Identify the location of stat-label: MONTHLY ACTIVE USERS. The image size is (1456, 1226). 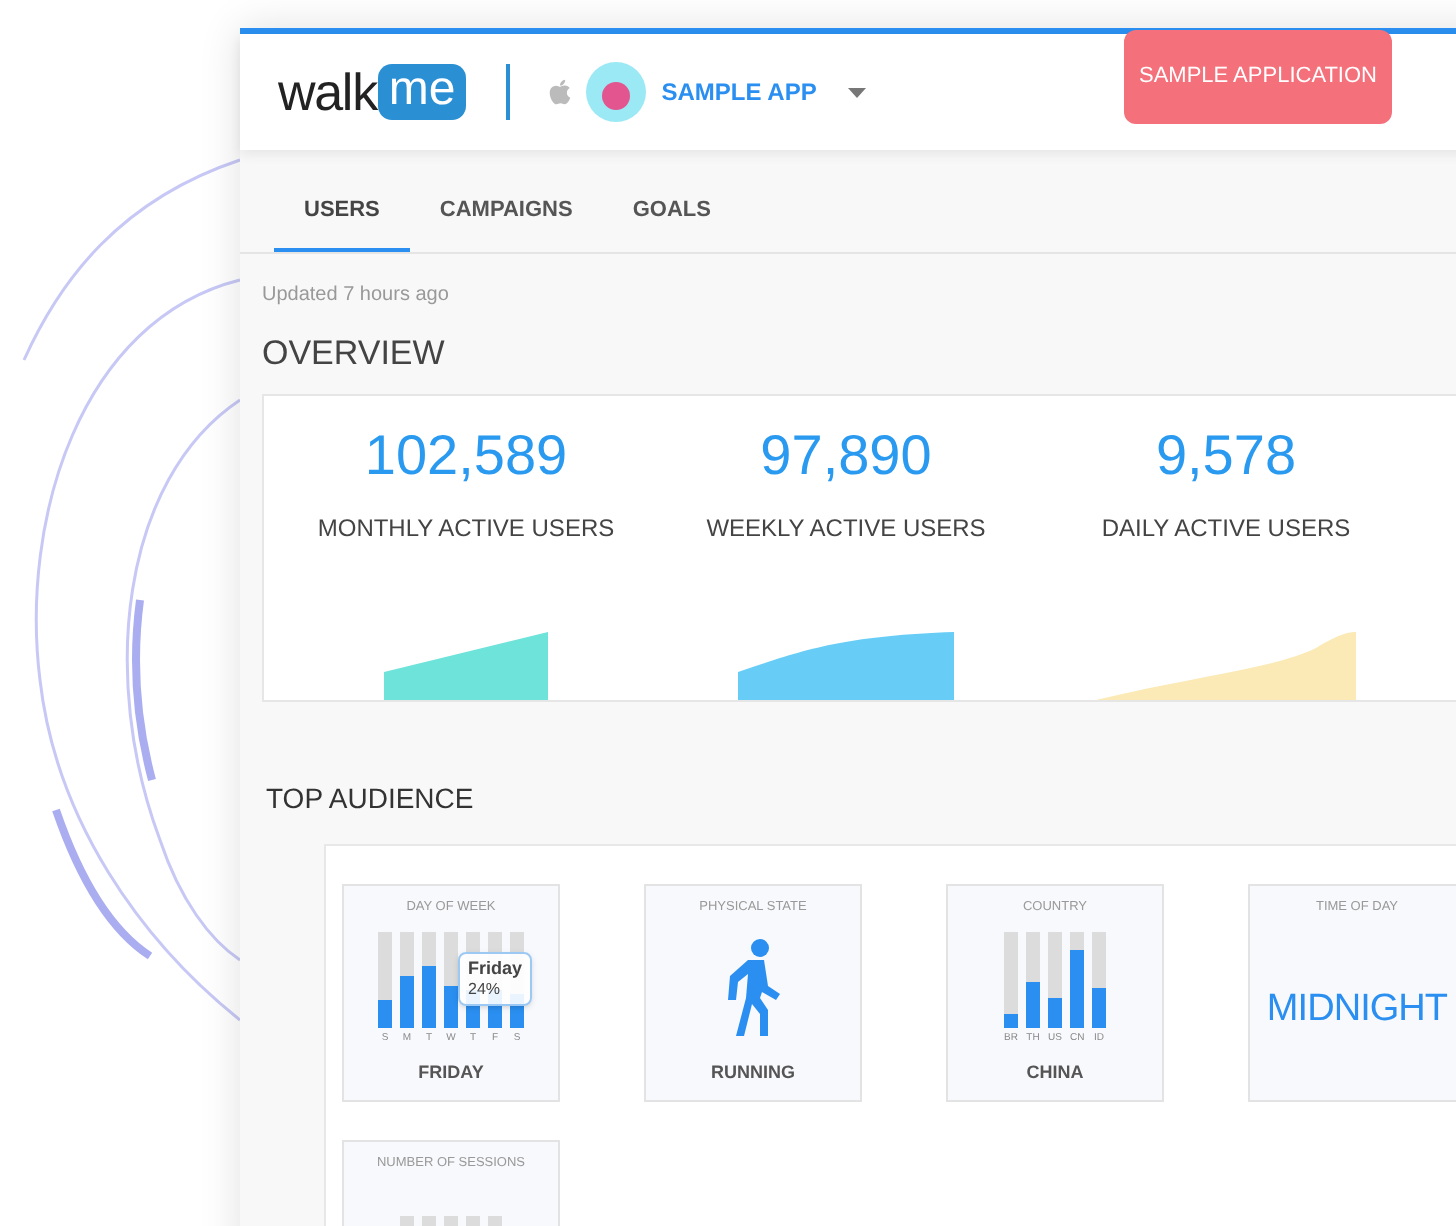
(466, 529).